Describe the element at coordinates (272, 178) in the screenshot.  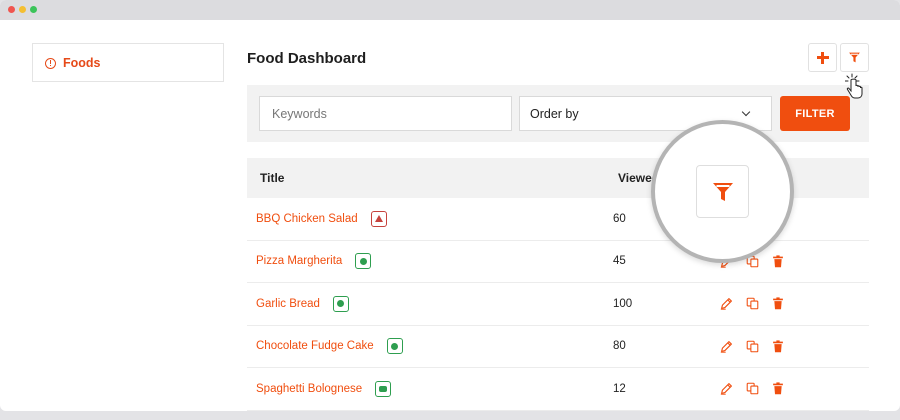
I see `column-header-title: Title` at that location.